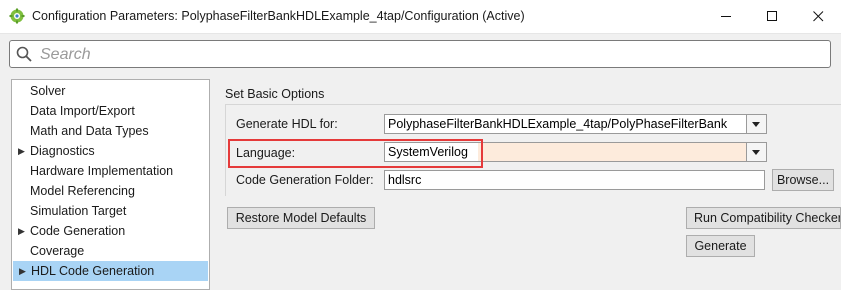 Image resolution: width=841 pixels, height=290 pixels. I want to click on tree-item-label: Data Import/Export, so click(82, 111).